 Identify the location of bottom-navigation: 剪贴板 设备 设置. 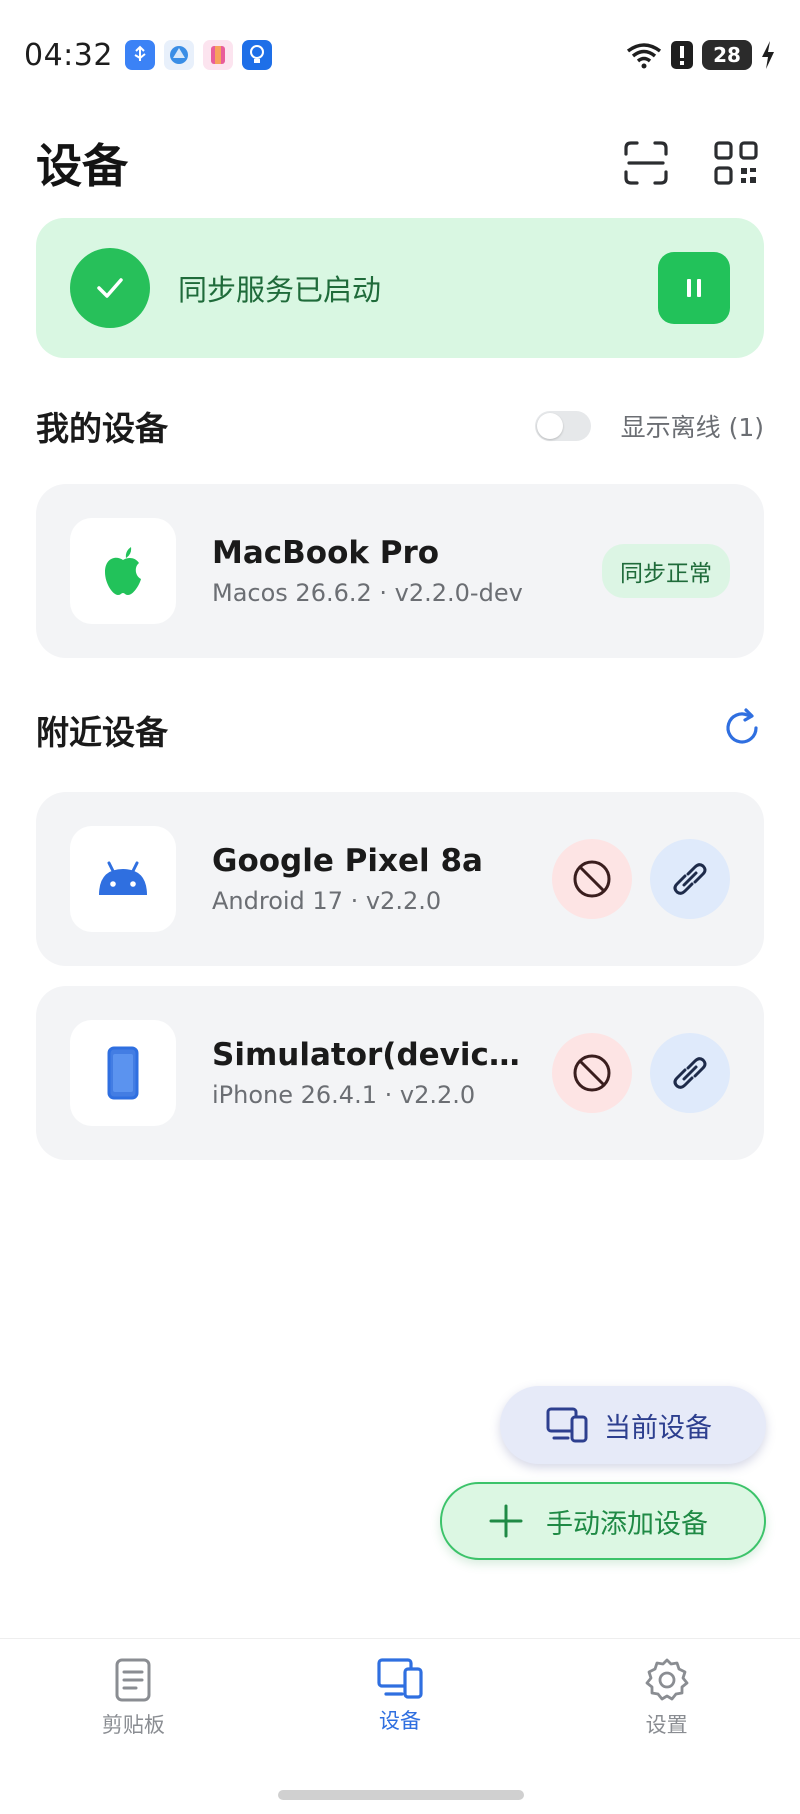
(400, 1713).